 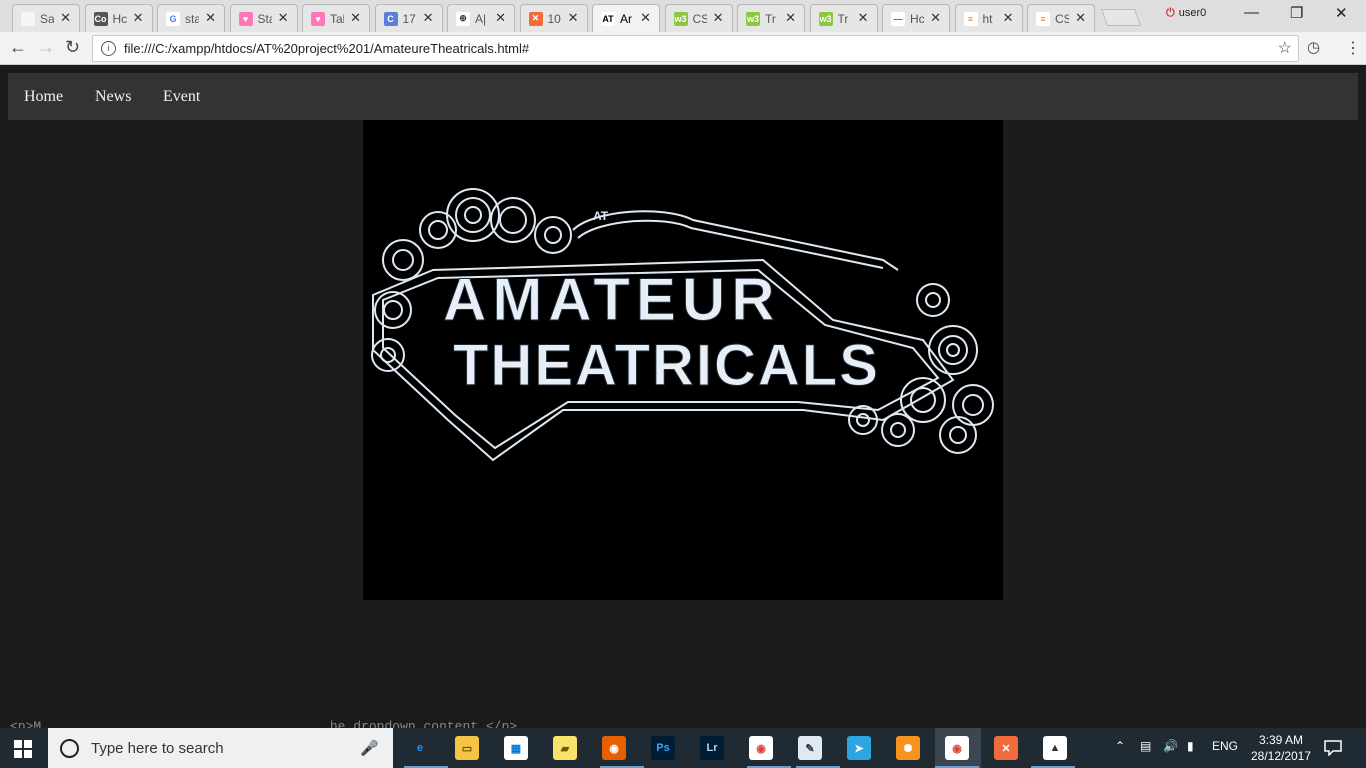 What do you see at coordinates (565, 748) in the screenshot?
I see `sticky-notes-icon: ▰` at bounding box center [565, 748].